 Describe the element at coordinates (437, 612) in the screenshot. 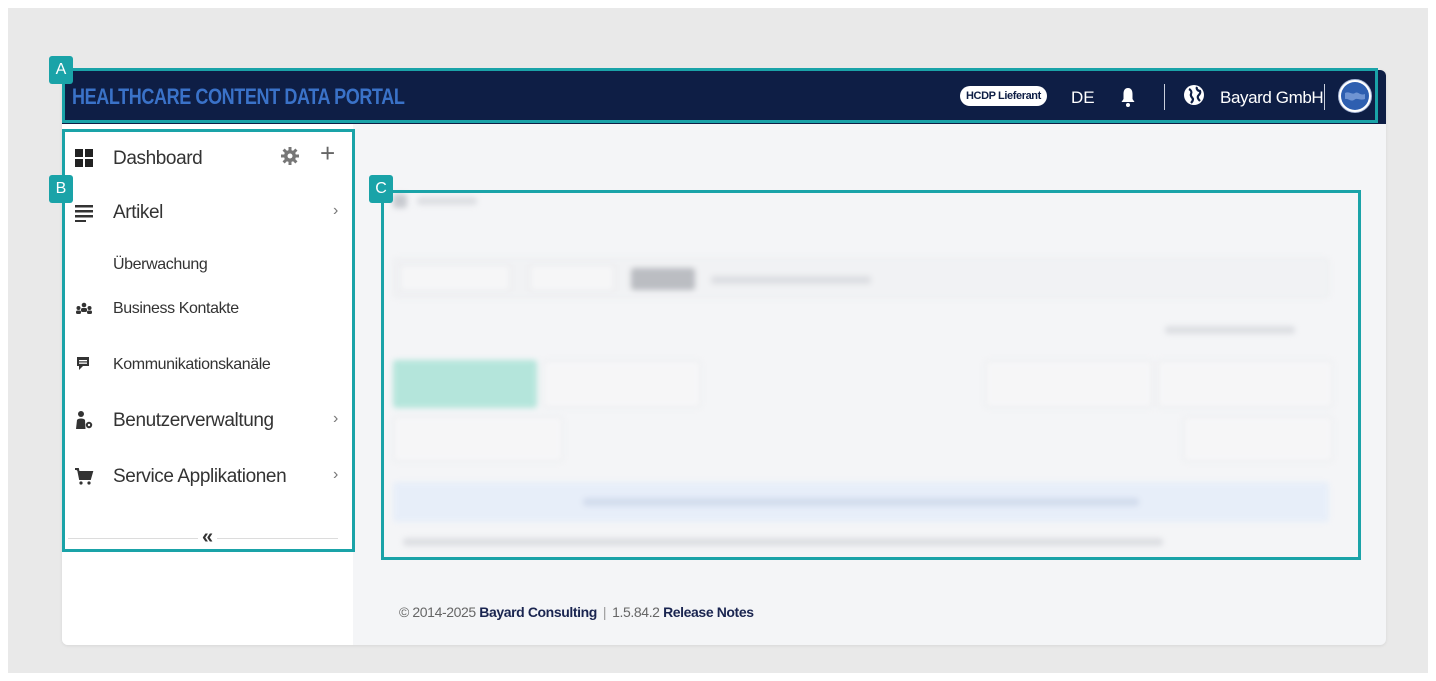

I see `copyright-text: © 2014-2025` at that location.